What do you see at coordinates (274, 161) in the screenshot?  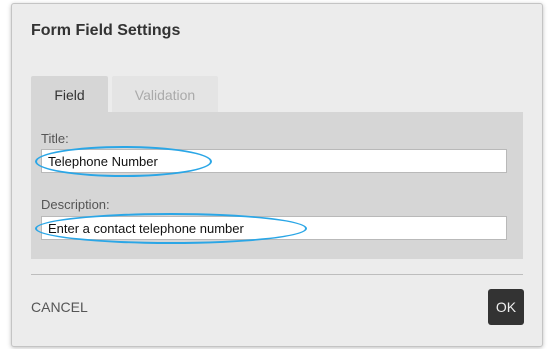 I see `title-input: Telephone Number` at bounding box center [274, 161].